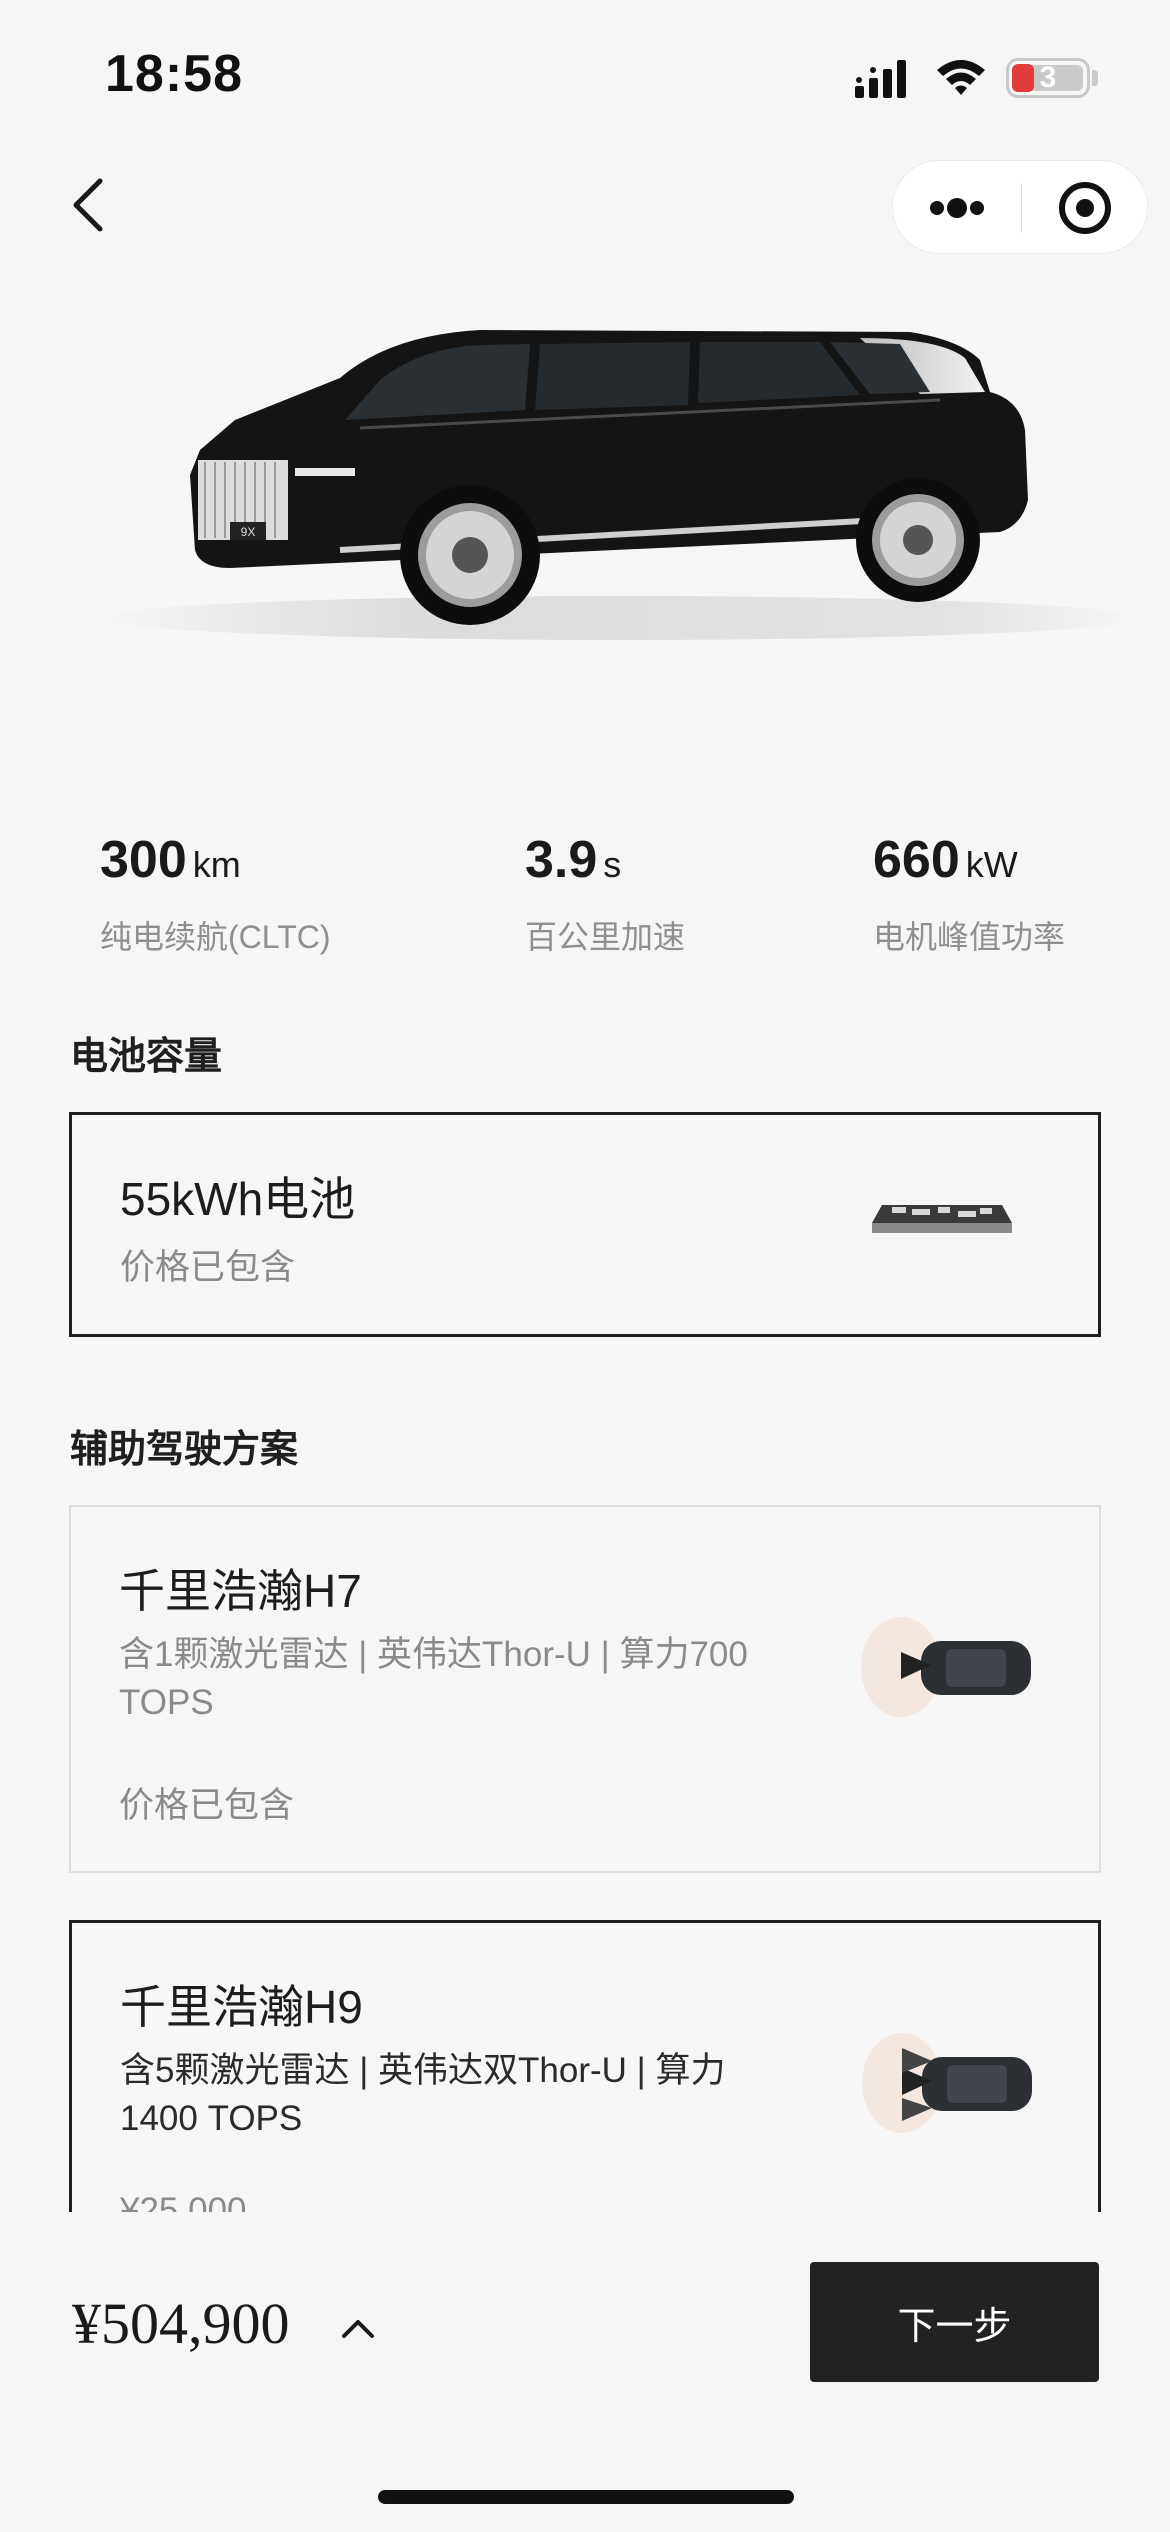 The image size is (1170, 2532). What do you see at coordinates (585, 75) in the screenshot?
I see `status-bar: 18:58 3` at bounding box center [585, 75].